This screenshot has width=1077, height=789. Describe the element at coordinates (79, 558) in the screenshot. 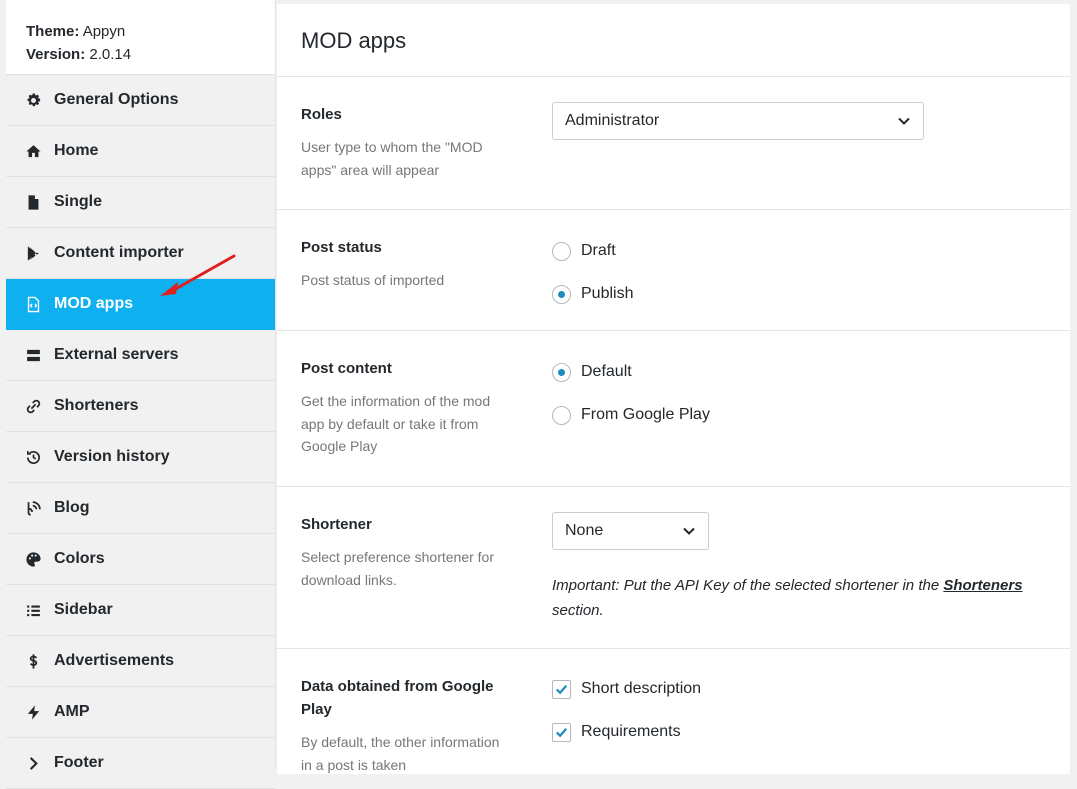

I see `sidebar-item-label: Colors` at that location.